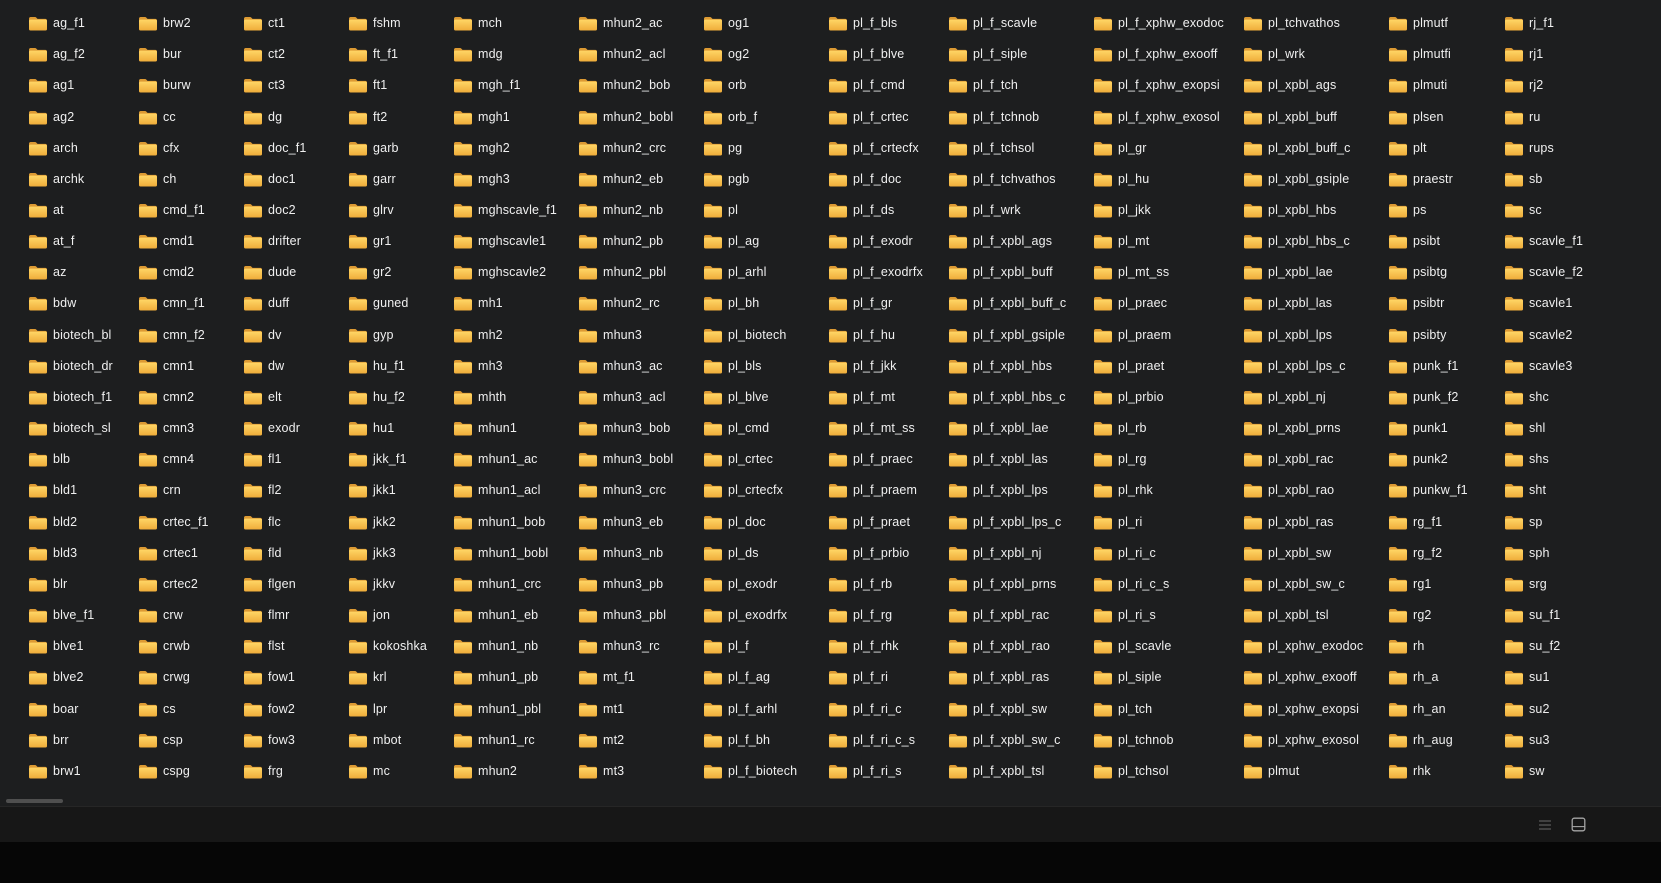 This screenshot has height=883, width=1661. Describe the element at coordinates (640, 85) in the screenshot. I see `folder-item: mhun2_bob` at that location.